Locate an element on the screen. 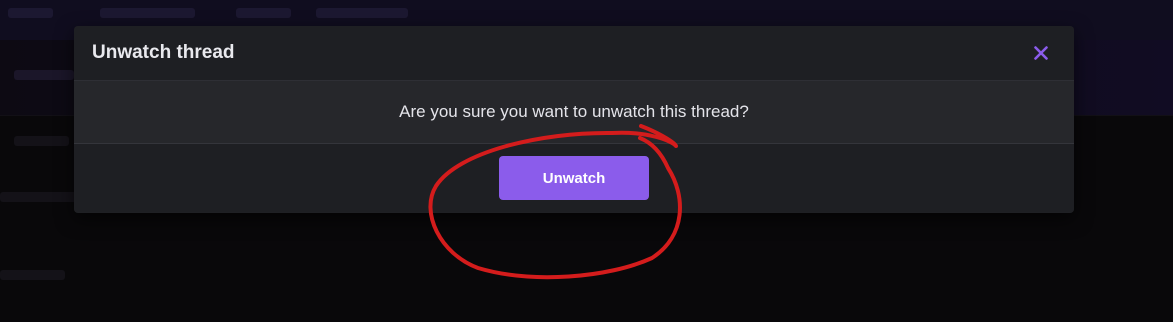  close-icon is located at coordinates (1041, 53).